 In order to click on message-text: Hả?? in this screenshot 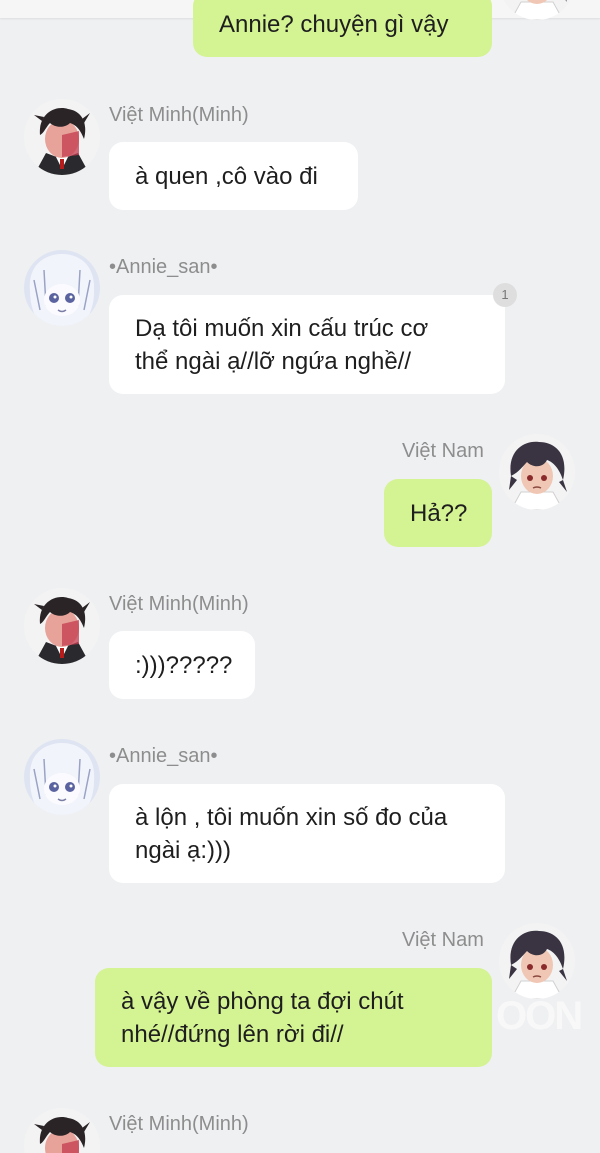, I will do `click(439, 513)`.